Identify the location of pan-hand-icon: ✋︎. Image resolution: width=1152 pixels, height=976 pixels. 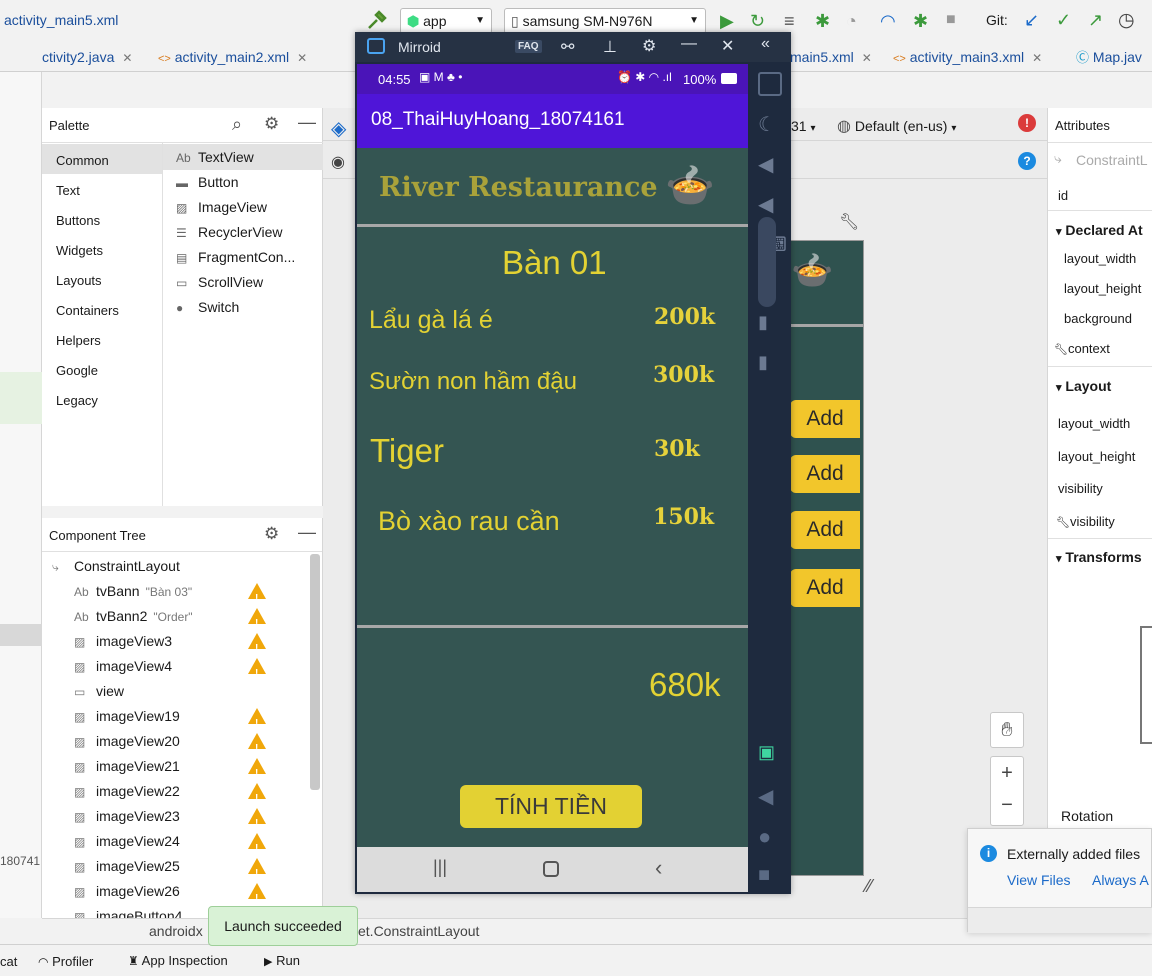
(1007, 730).